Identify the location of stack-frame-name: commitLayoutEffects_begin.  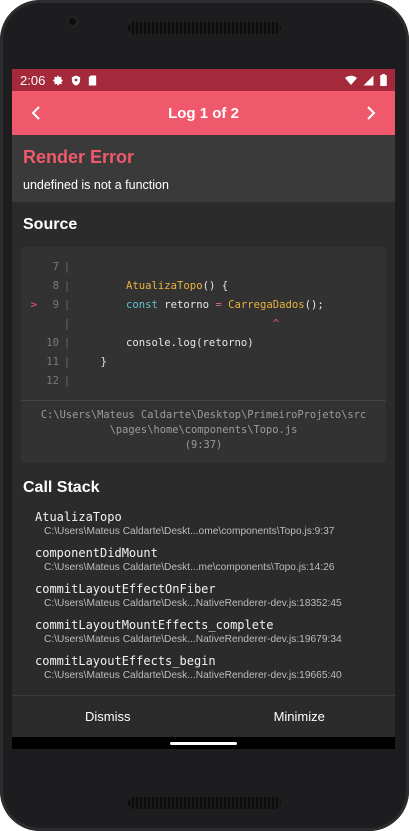
(125, 661).